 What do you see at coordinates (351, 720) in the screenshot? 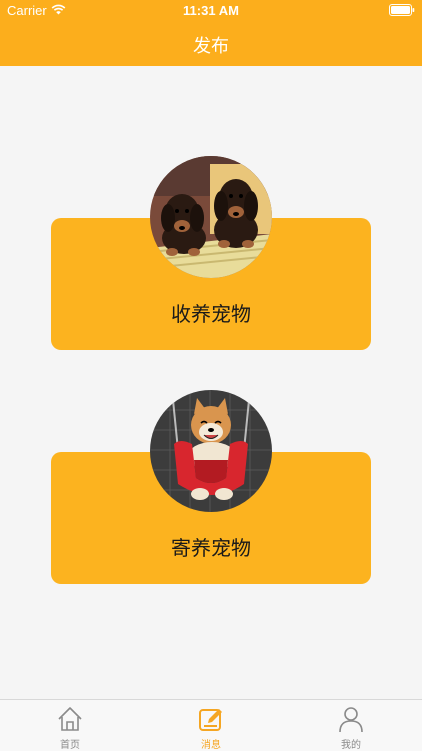
I see `user-icon` at bounding box center [351, 720].